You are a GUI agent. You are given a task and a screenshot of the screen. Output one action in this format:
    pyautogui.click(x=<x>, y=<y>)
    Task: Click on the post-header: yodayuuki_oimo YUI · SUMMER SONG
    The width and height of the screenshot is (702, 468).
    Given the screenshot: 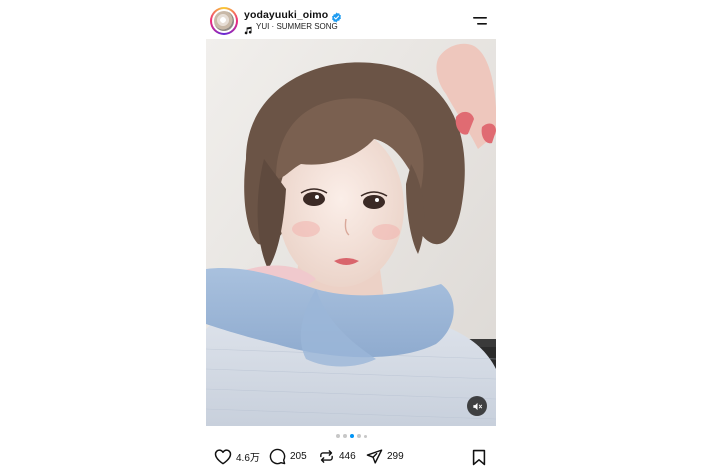 What is the action you would take?
    pyautogui.click(x=351, y=20)
    